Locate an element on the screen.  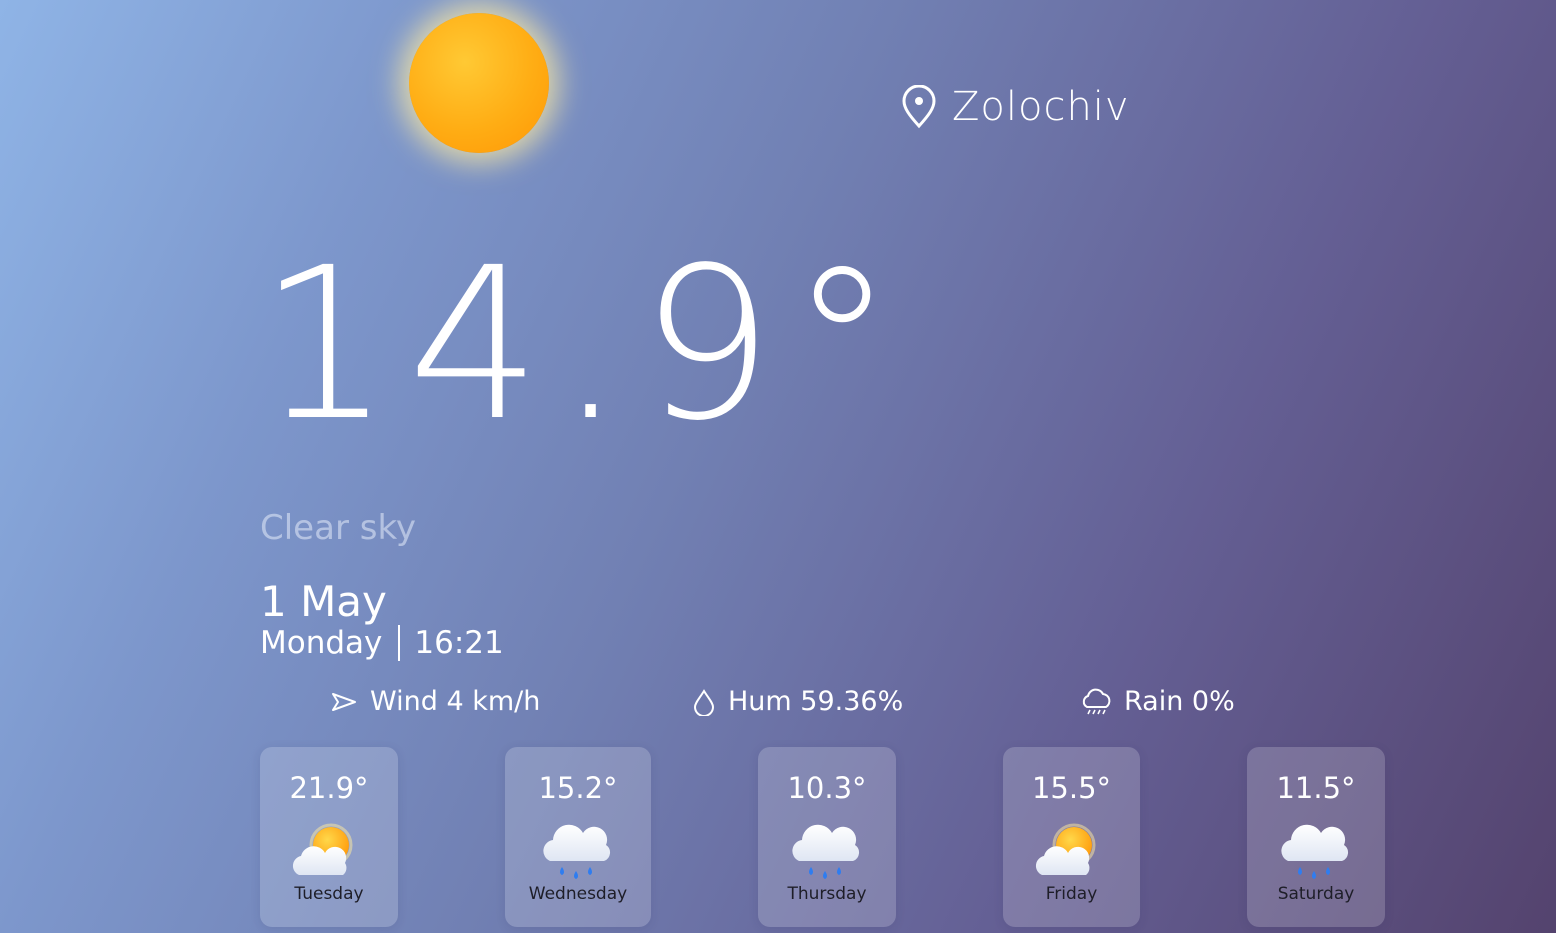
forecast-temp: 15.2° is located at coordinates (578, 788).